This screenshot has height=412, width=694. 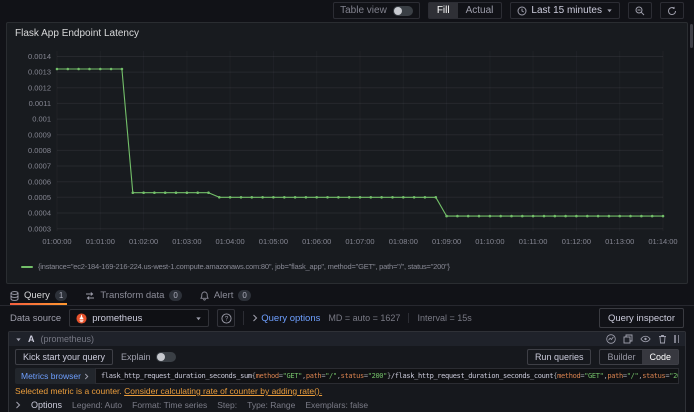 I want to click on panel-title: Flask App Endpoint Latency, so click(x=77, y=33).